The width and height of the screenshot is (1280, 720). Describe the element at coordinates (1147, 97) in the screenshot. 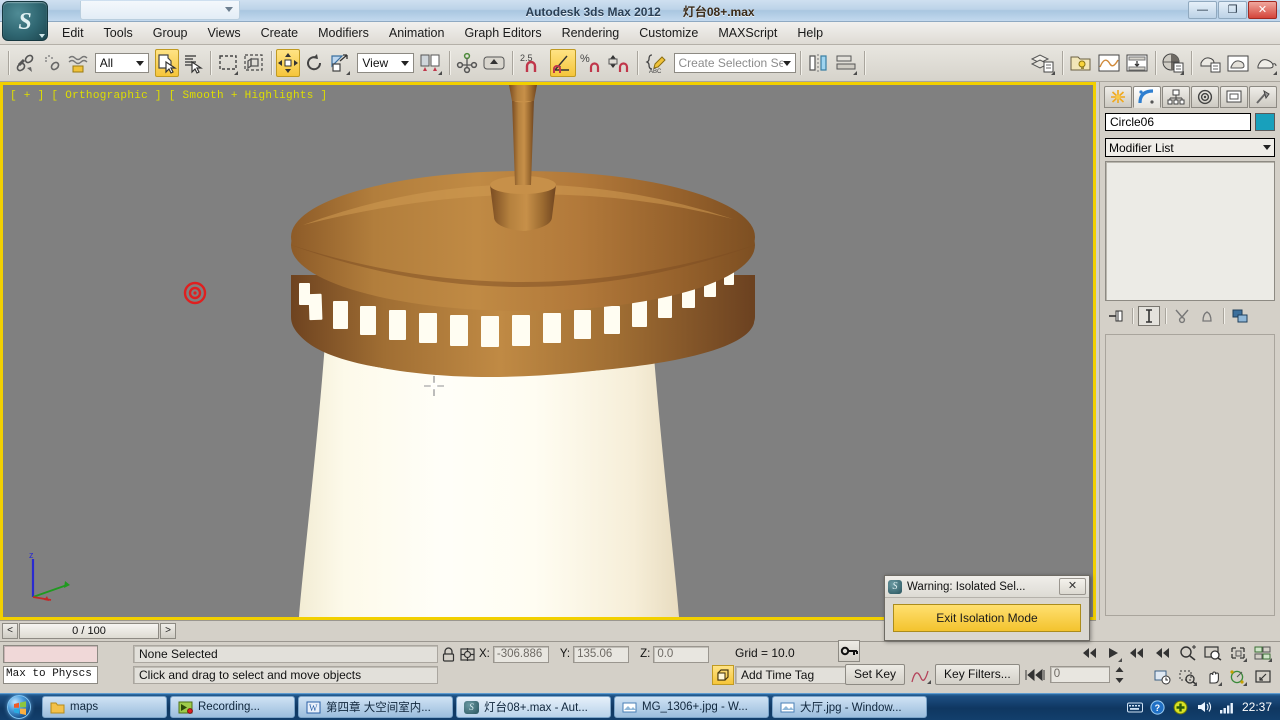

I see `modify-tab` at that location.